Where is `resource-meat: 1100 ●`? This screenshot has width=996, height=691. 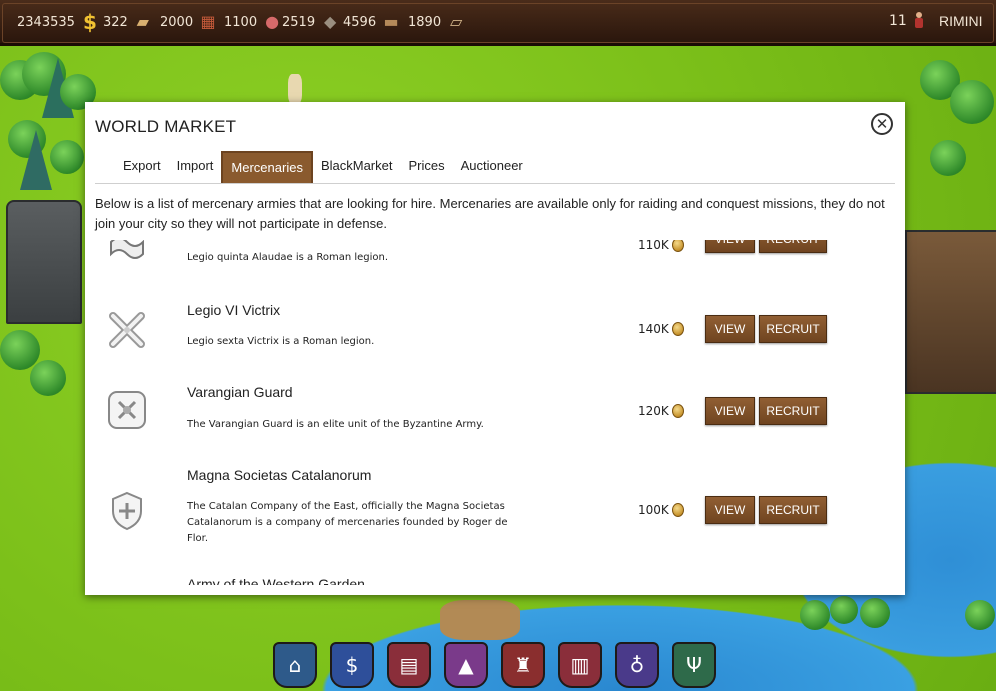
resource-meat: 1100 ● is located at coordinates (252, 22).